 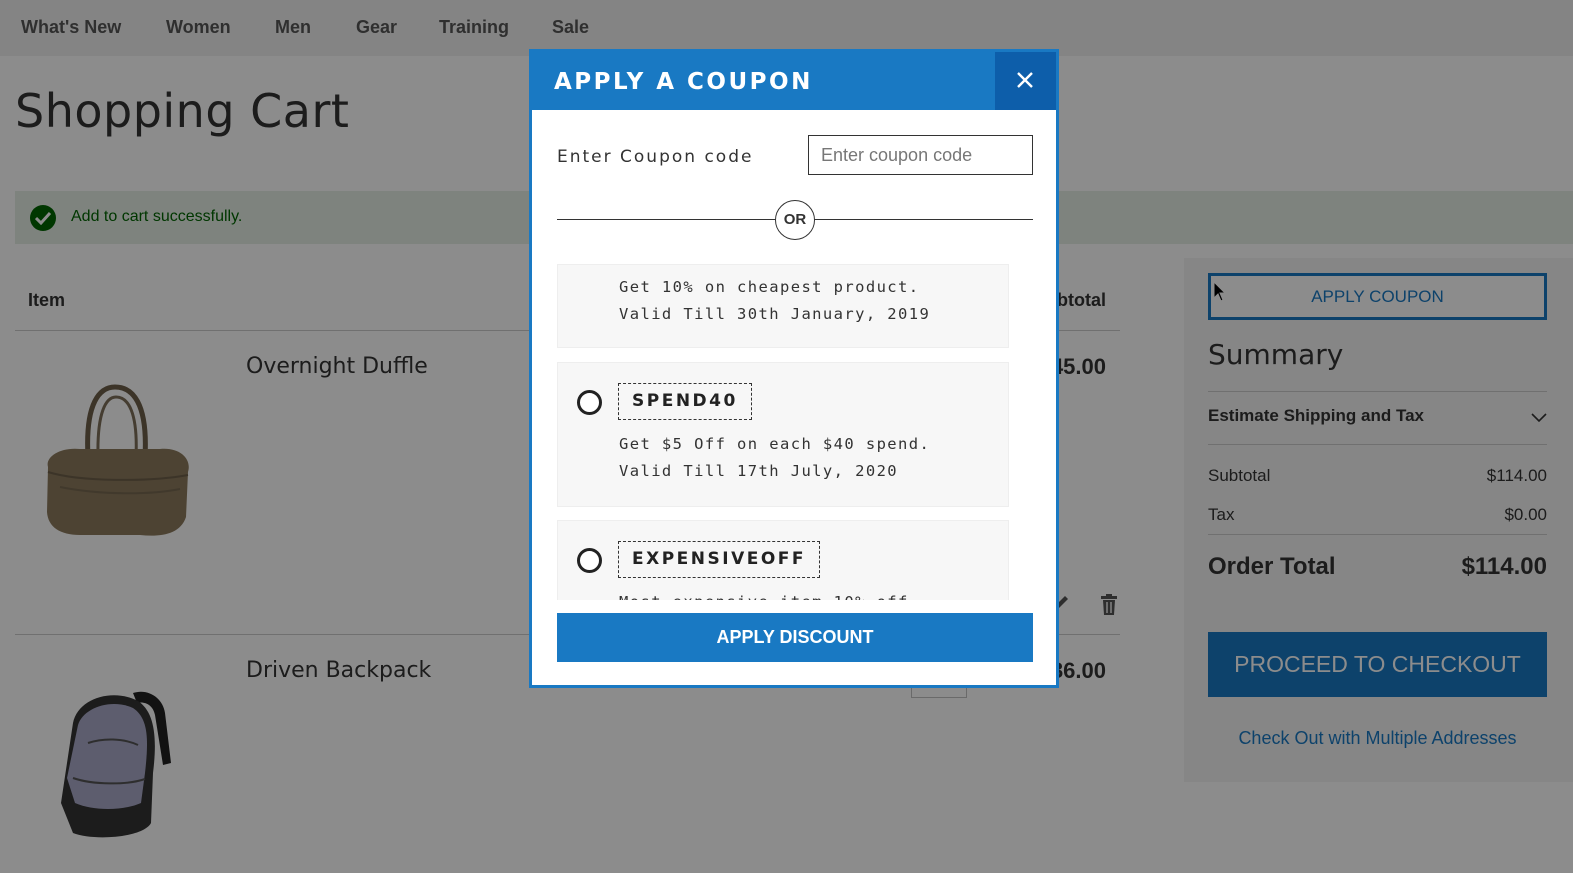 I want to click on coupon-code-input, so click(x=920, y=155).